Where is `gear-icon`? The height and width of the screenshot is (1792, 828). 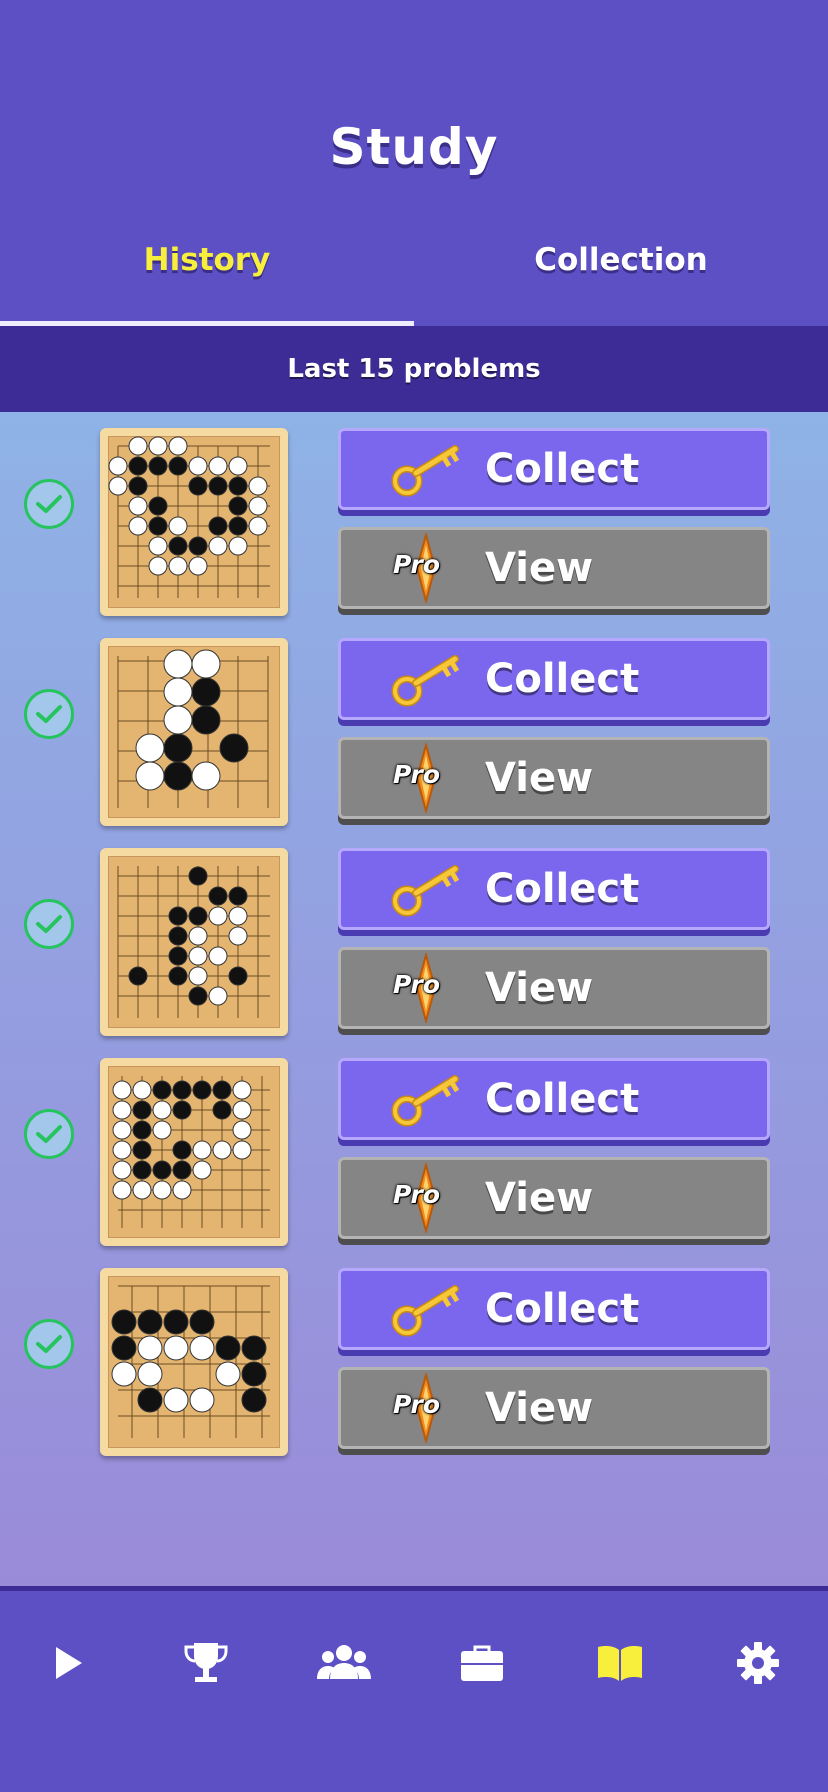
gear-icon is located at coordinates (758, 1663).